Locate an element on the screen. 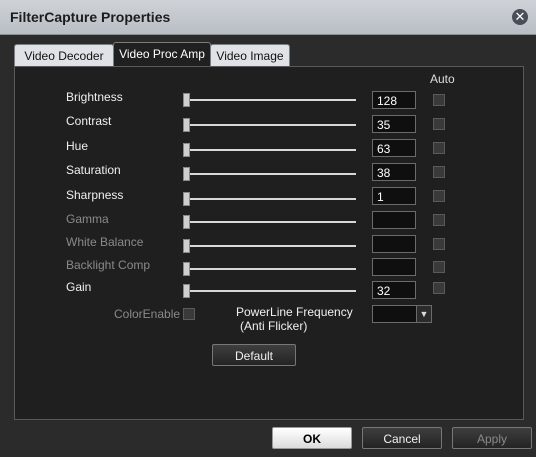  gamma-label: Gamma is located at coordinates (87, 219).